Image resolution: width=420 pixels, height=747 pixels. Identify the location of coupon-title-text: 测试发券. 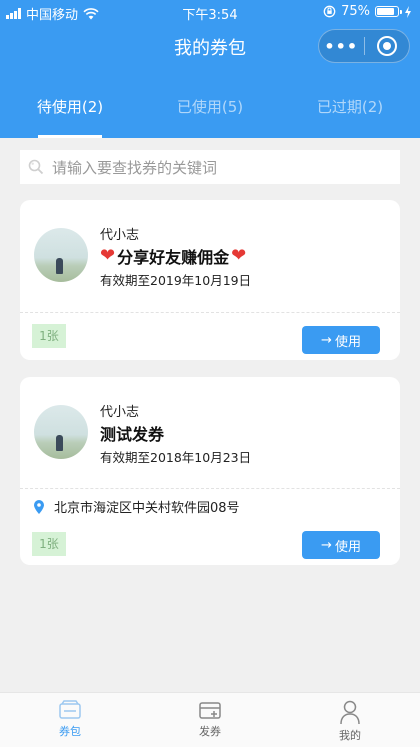
(132, 434).